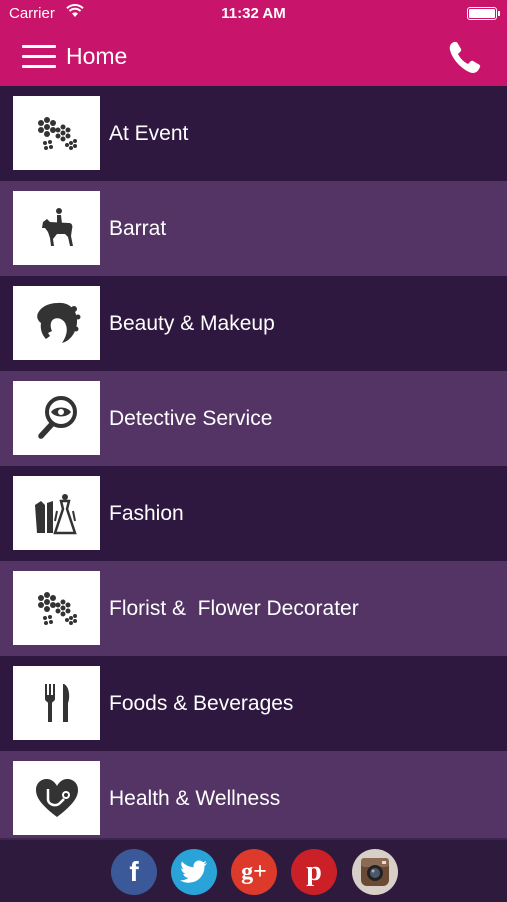  Describe the element at coordinates (146, 513) in the screenshot. I see `list-item-label: Fashion` at that location.